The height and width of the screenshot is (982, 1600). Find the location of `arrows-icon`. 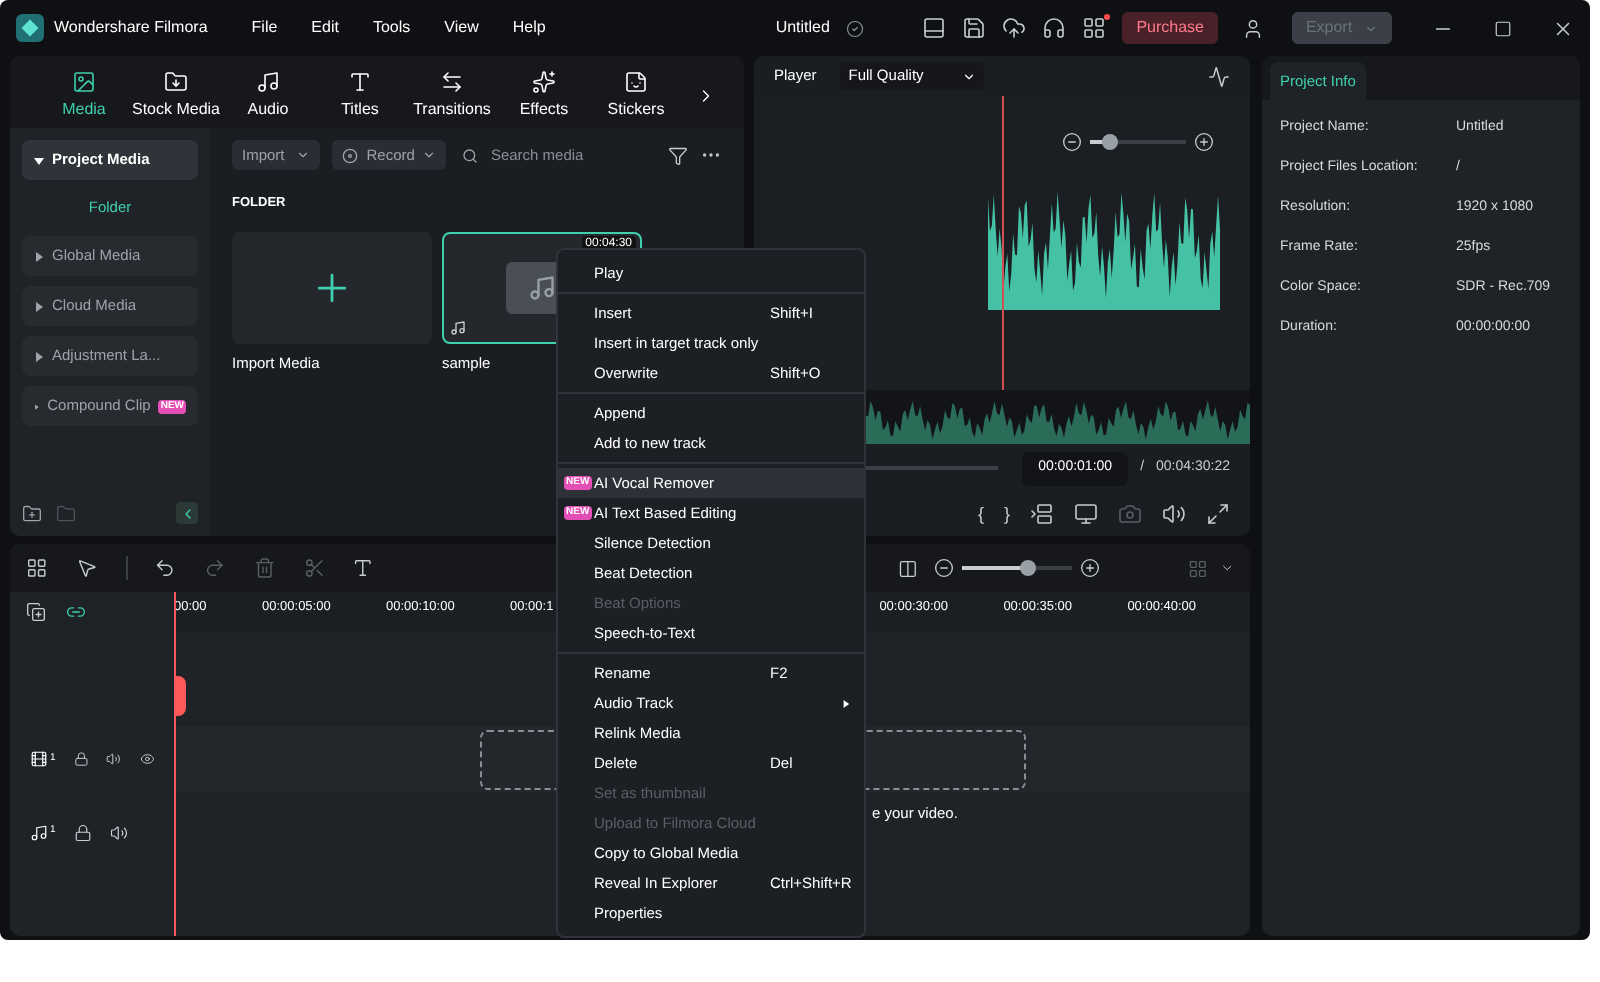

arrows-icon is located at coordinates (452, 82).